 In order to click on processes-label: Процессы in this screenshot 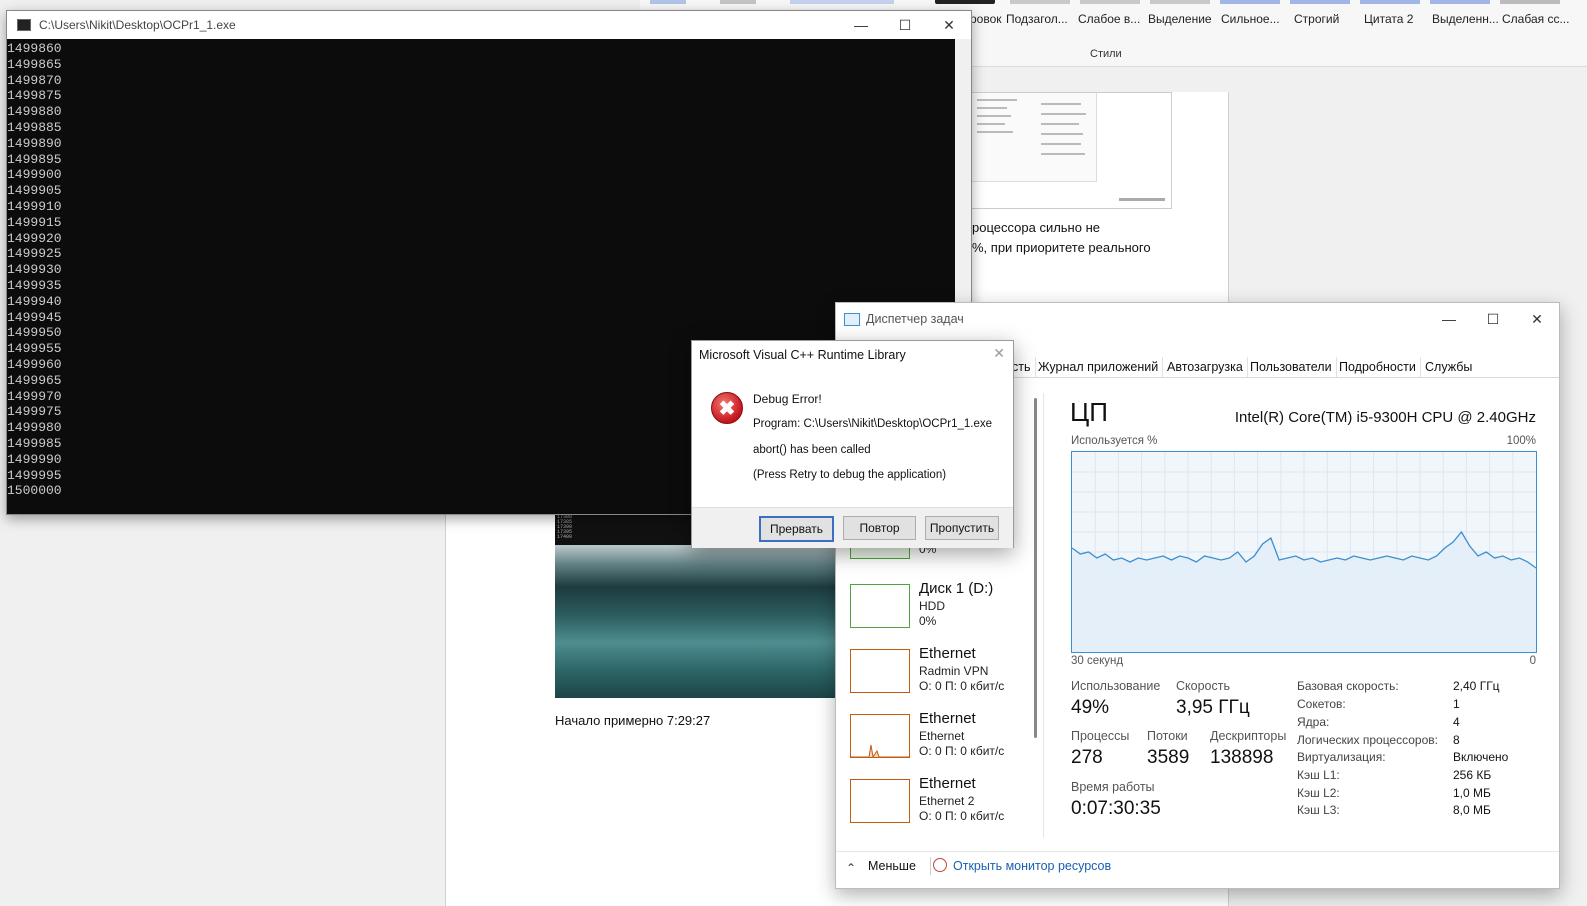, I will do `click(1100, 736)`.